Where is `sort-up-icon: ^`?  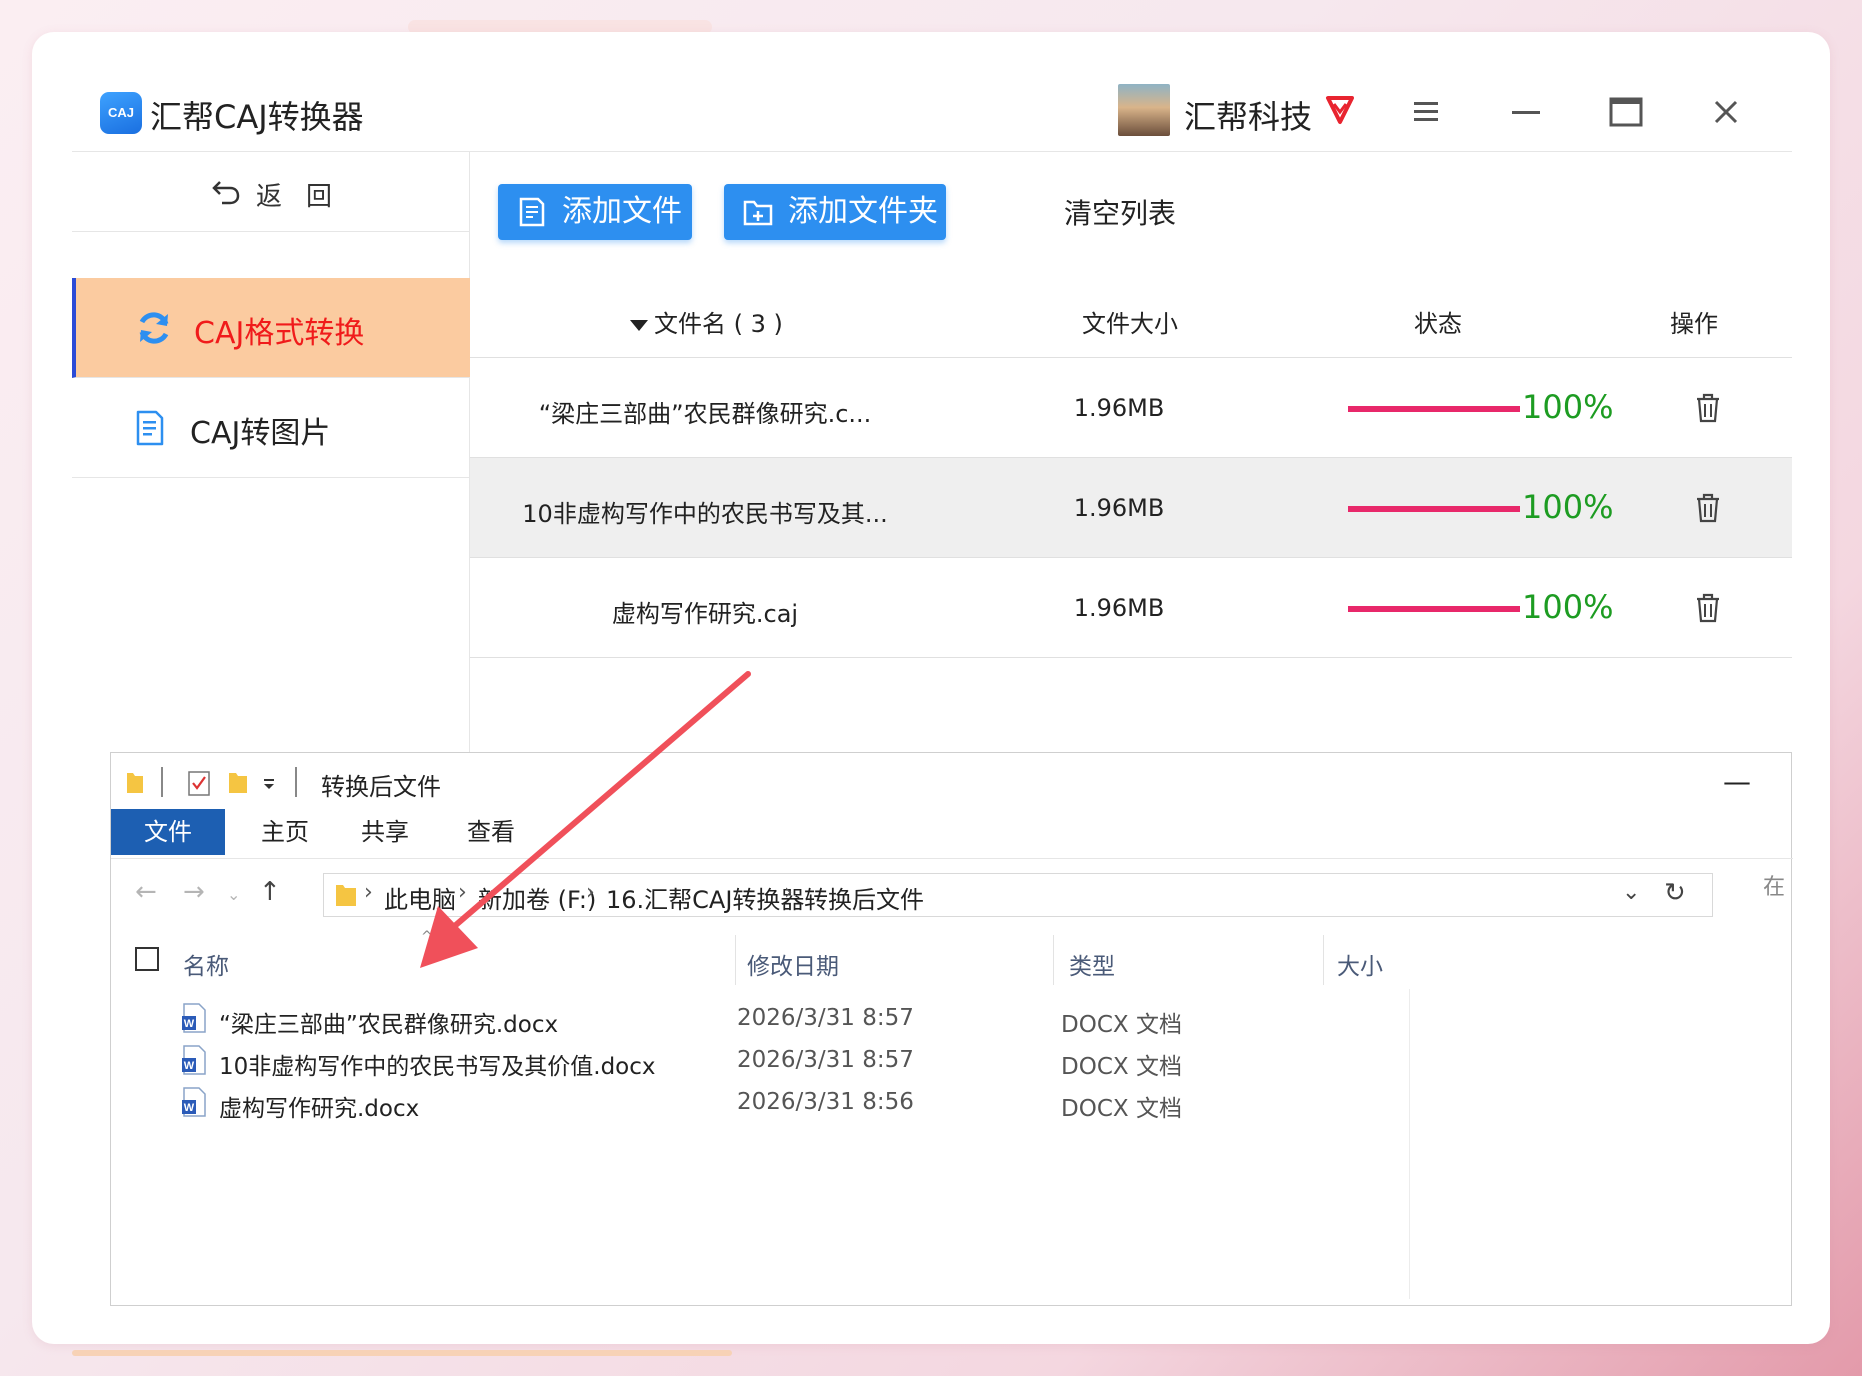 sort-up-icon: ^ is located at coordinates (427, 937).